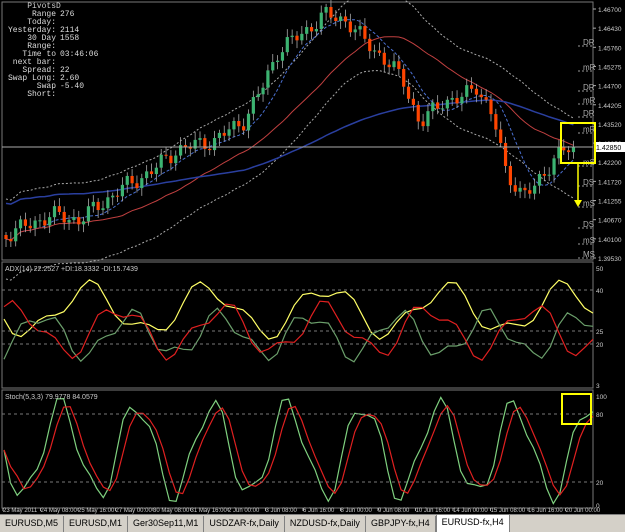 This screenshot has height=532, width=625. What do you see at coordinates (53, 42) in the screenshot?
I see `info-row: 30 Day Range: 1558` at bounding box center [53, 42].